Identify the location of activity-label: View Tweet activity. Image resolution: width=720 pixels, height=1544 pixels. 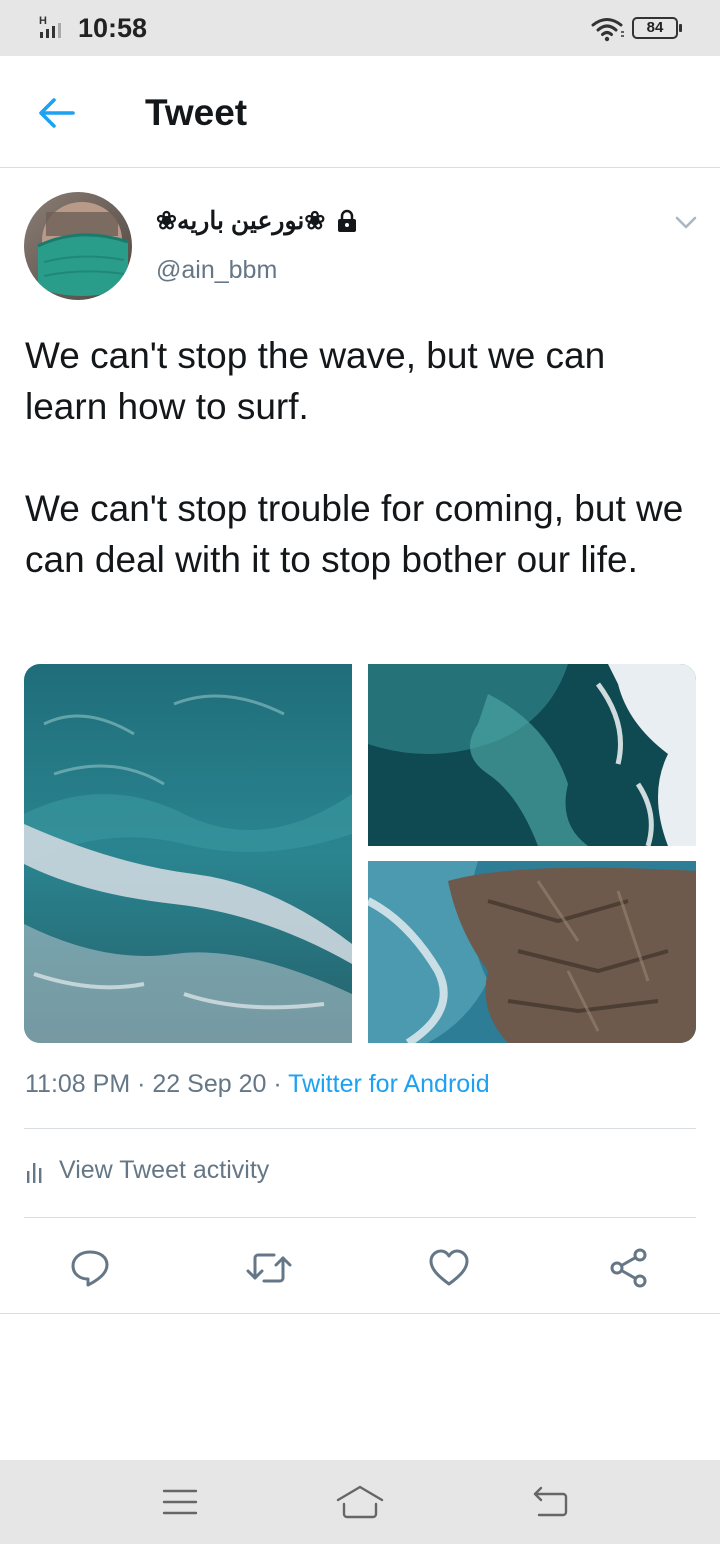
(164, 1170).